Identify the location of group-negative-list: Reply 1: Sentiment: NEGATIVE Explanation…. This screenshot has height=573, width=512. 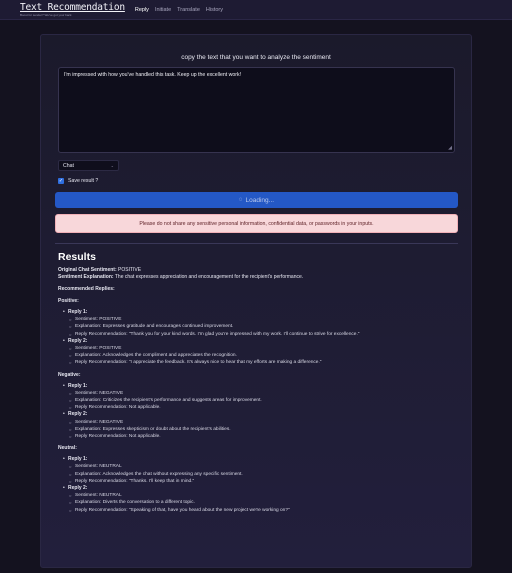
(258, 412).